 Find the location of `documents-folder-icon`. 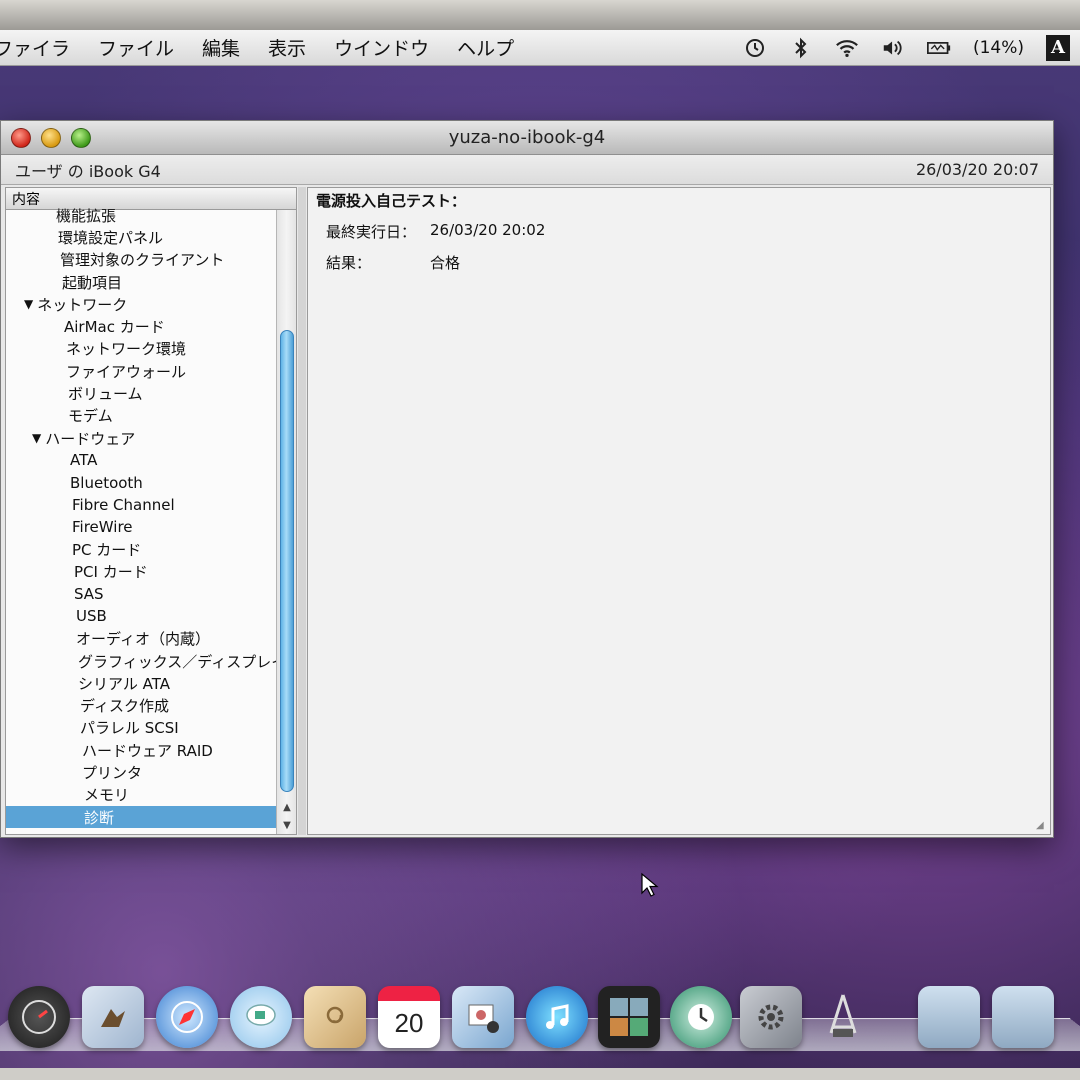

documents-folder-icon is located at coordinates (1023, 1017).